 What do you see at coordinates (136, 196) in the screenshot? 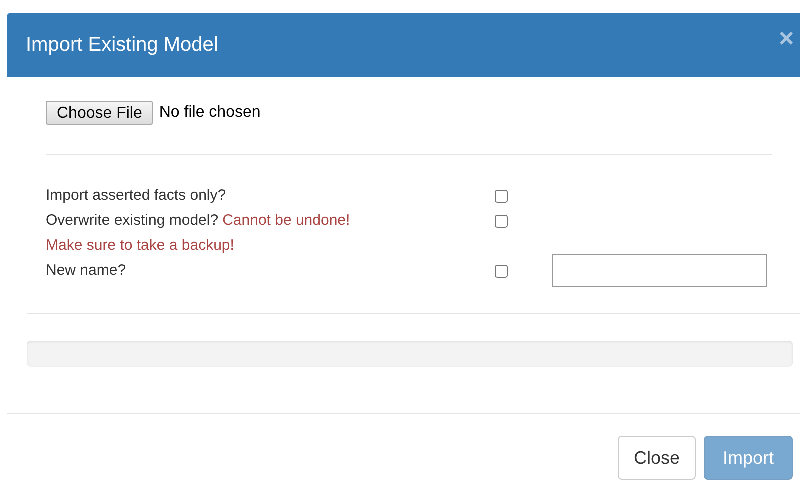
I see `option-label: Import asserted facts only?` at bounding box center [136, 196].